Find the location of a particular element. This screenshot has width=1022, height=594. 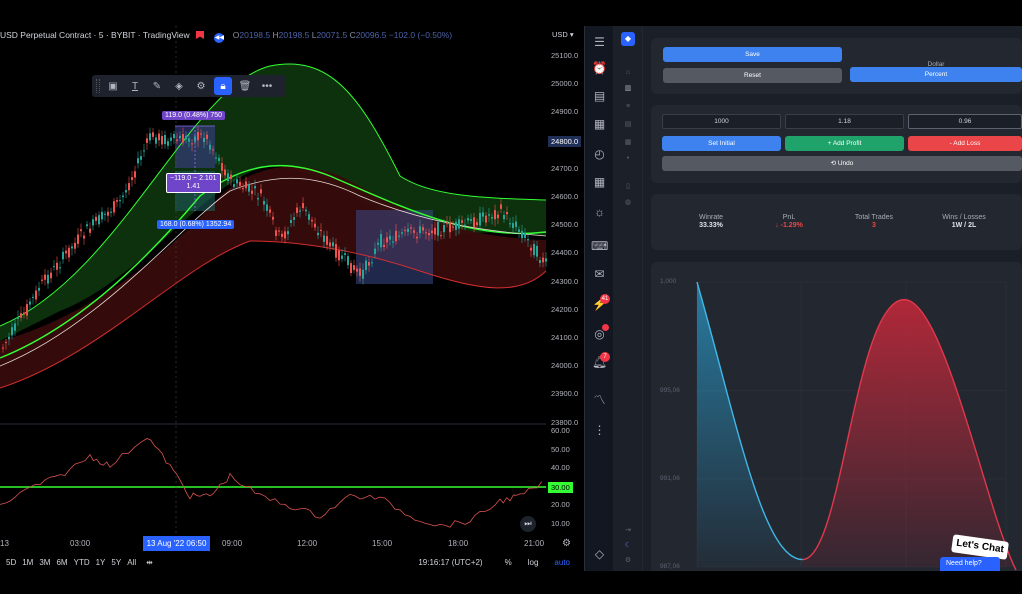

lock-icon: 🔒︎ is located at coordinates (223, 86).